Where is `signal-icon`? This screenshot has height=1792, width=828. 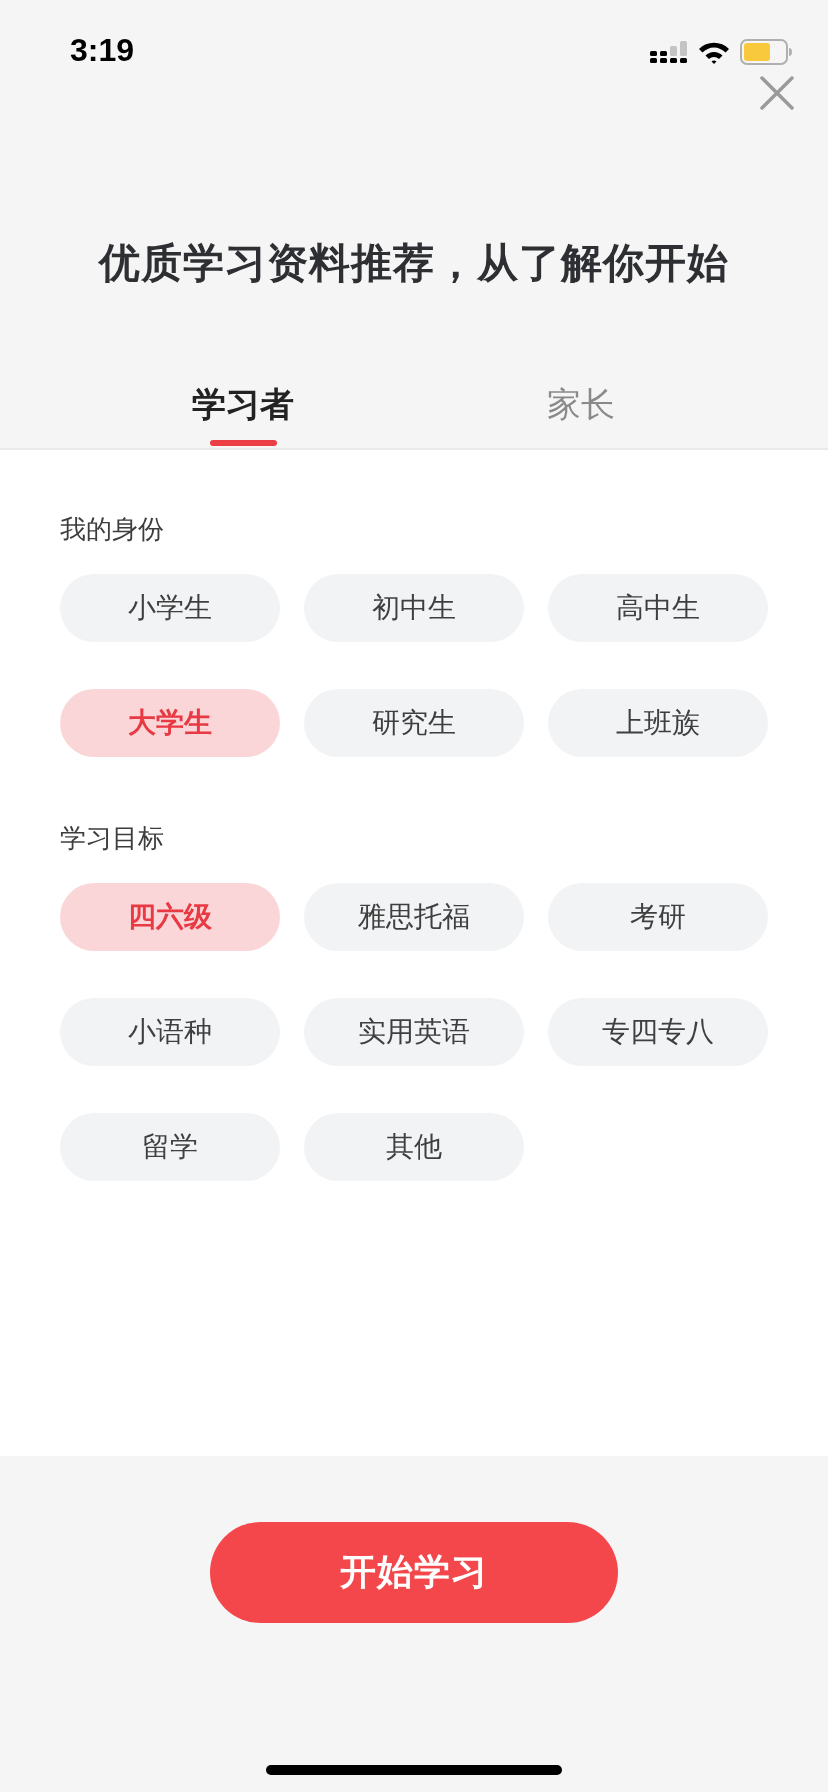
signal-icon is located at coordinates (669, 52).